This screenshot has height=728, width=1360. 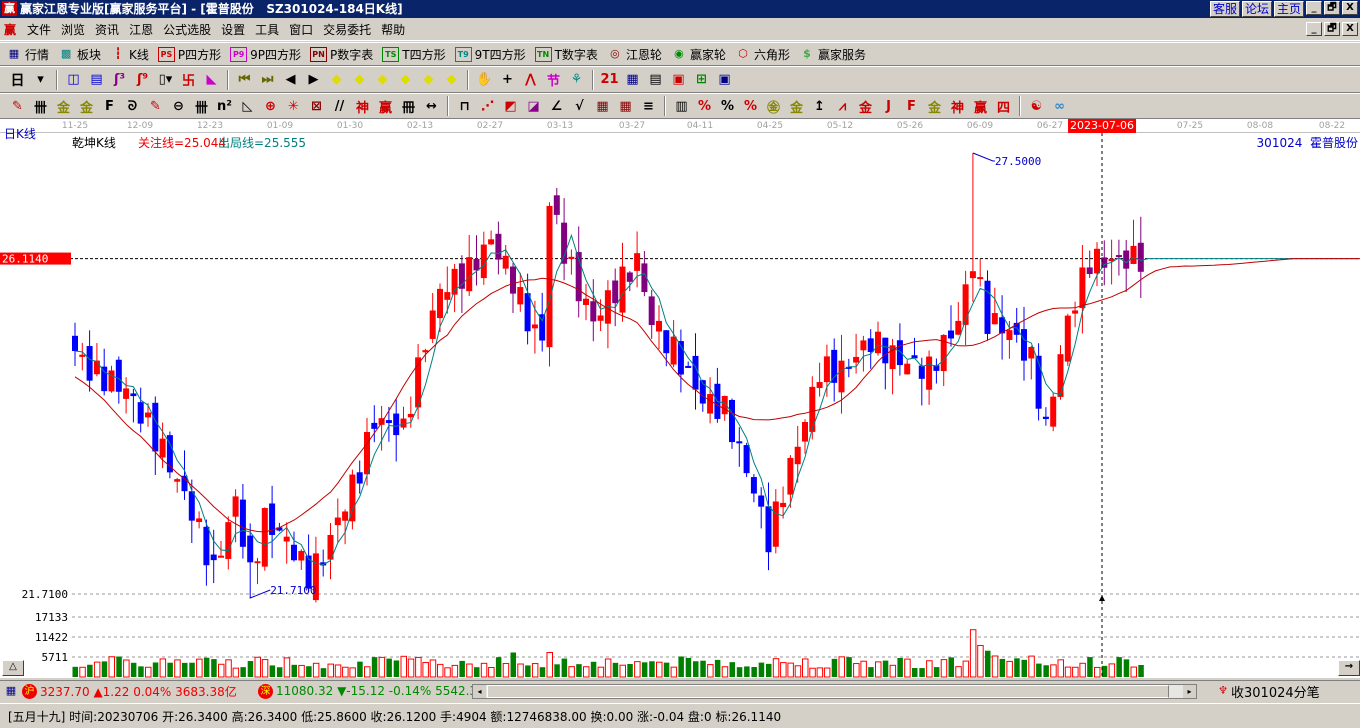 I want to click on percent-icon: %, so click(x=727, y=106).